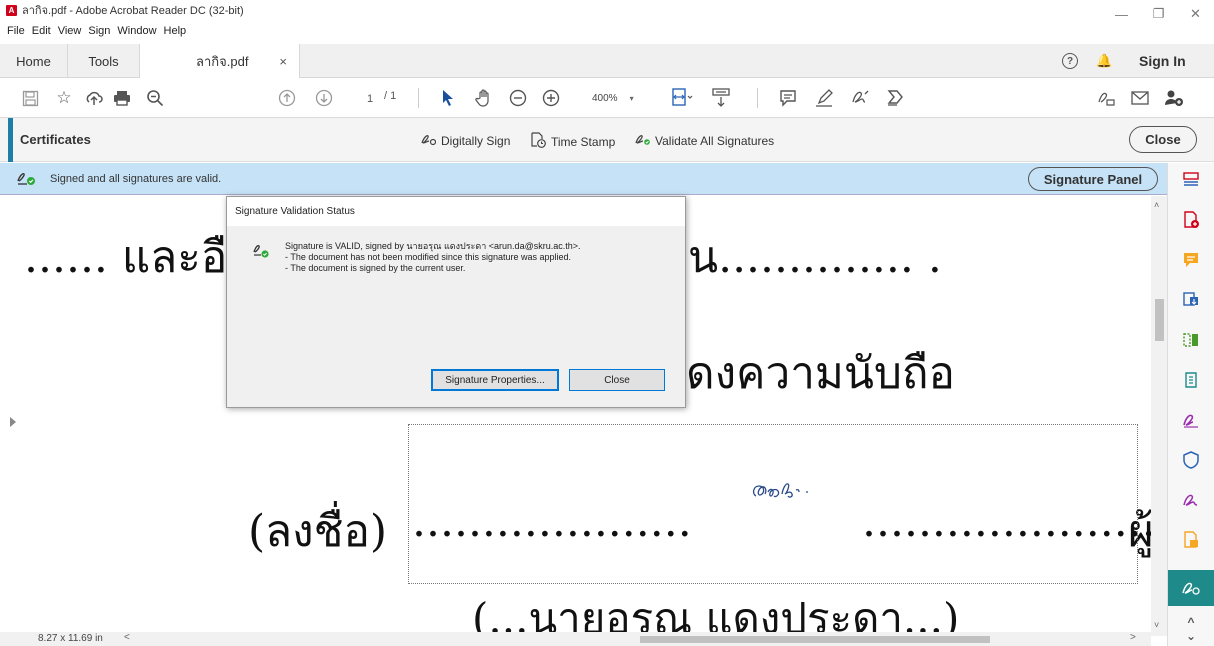 The image size is (1214, 646). I want to click on protect-shield-icon, so click(1191, 460).